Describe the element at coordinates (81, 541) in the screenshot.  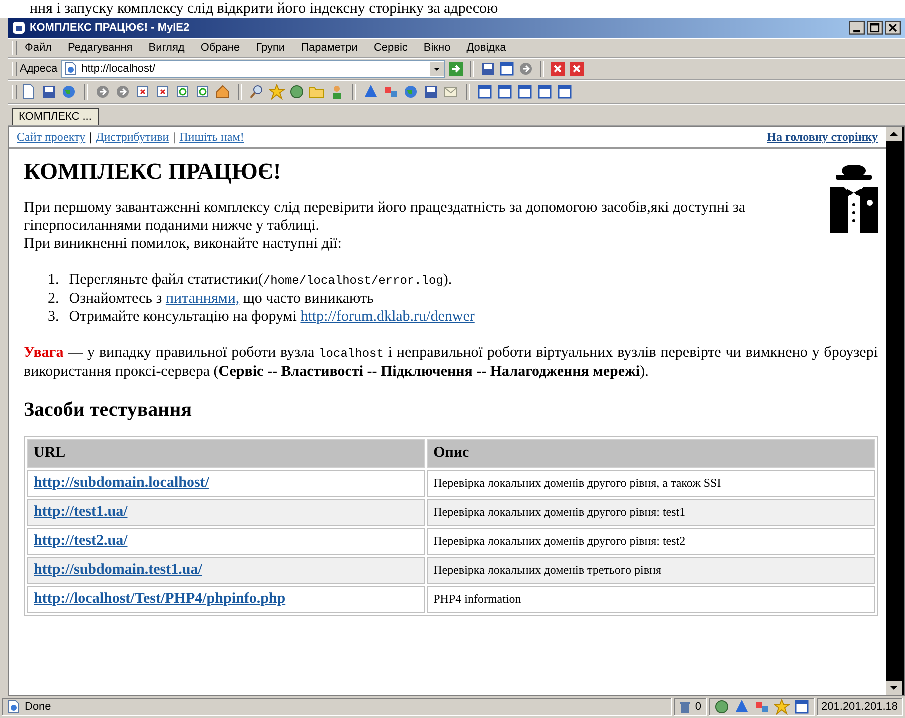
I see `url-link: http://test2.ua/` at that location.